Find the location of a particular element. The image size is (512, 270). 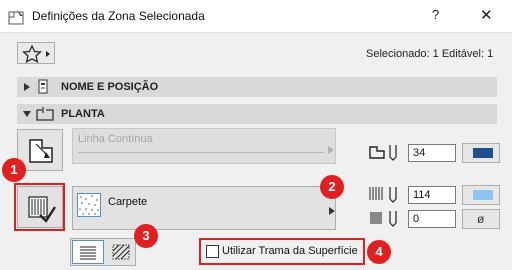

callout-badge-4: 4 is located at coordinates (379, 252).